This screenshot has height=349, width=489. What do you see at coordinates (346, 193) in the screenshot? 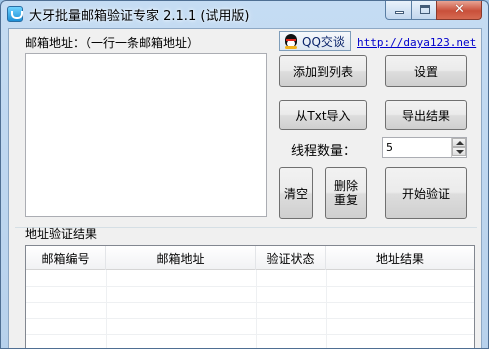
I see `remove-duplicates-button: 删除重复` at bounding box center [346, 193].